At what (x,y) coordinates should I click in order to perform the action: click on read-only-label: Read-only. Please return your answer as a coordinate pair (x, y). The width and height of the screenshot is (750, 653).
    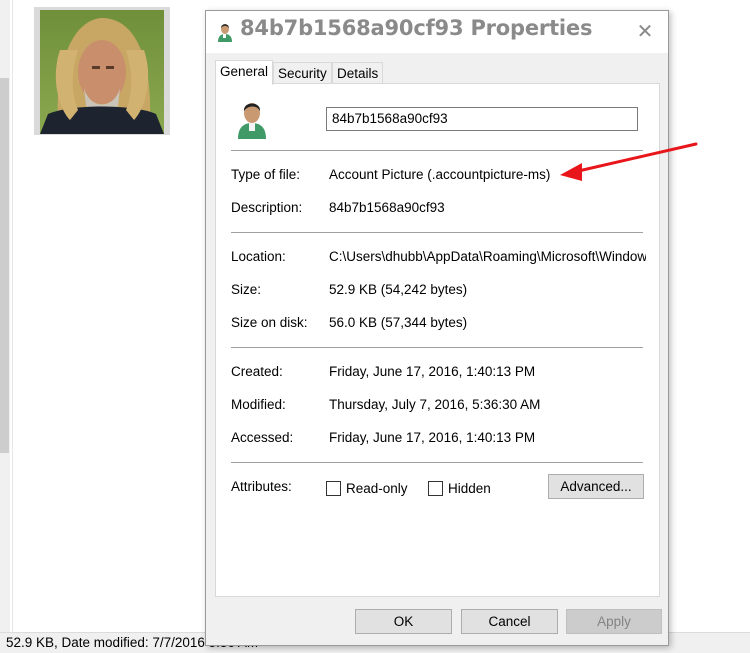
    Looking at the image, I should click on (377, 488).